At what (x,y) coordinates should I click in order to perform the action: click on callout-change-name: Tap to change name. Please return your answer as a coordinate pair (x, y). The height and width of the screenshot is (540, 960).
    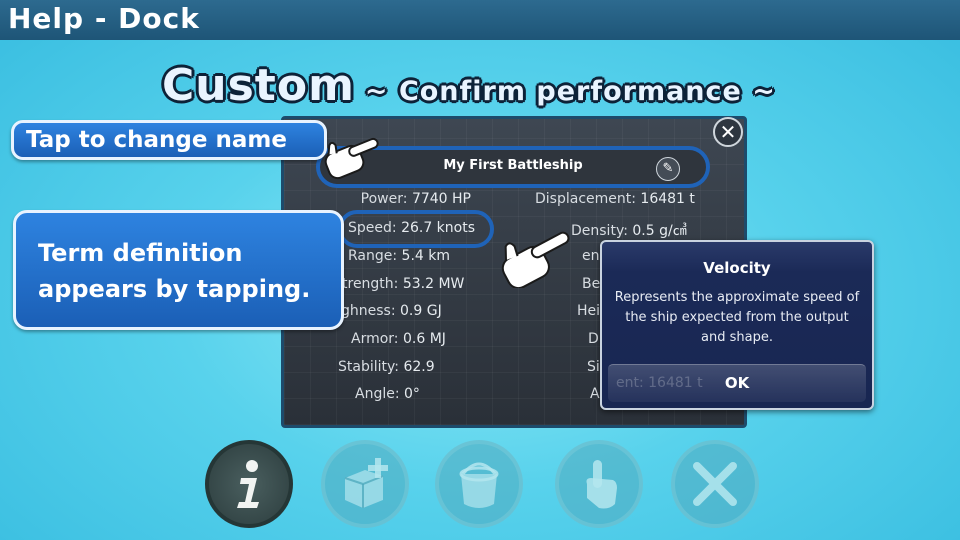
    Looking at the image, I should click on (169, 140).